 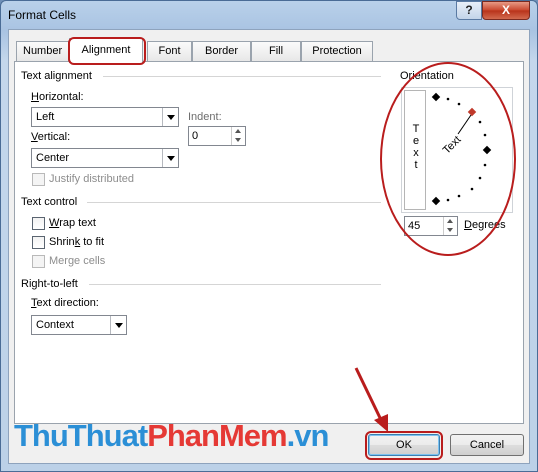 I want to click on horizontal-label: Horizontal:, so click(x=57, y=97).